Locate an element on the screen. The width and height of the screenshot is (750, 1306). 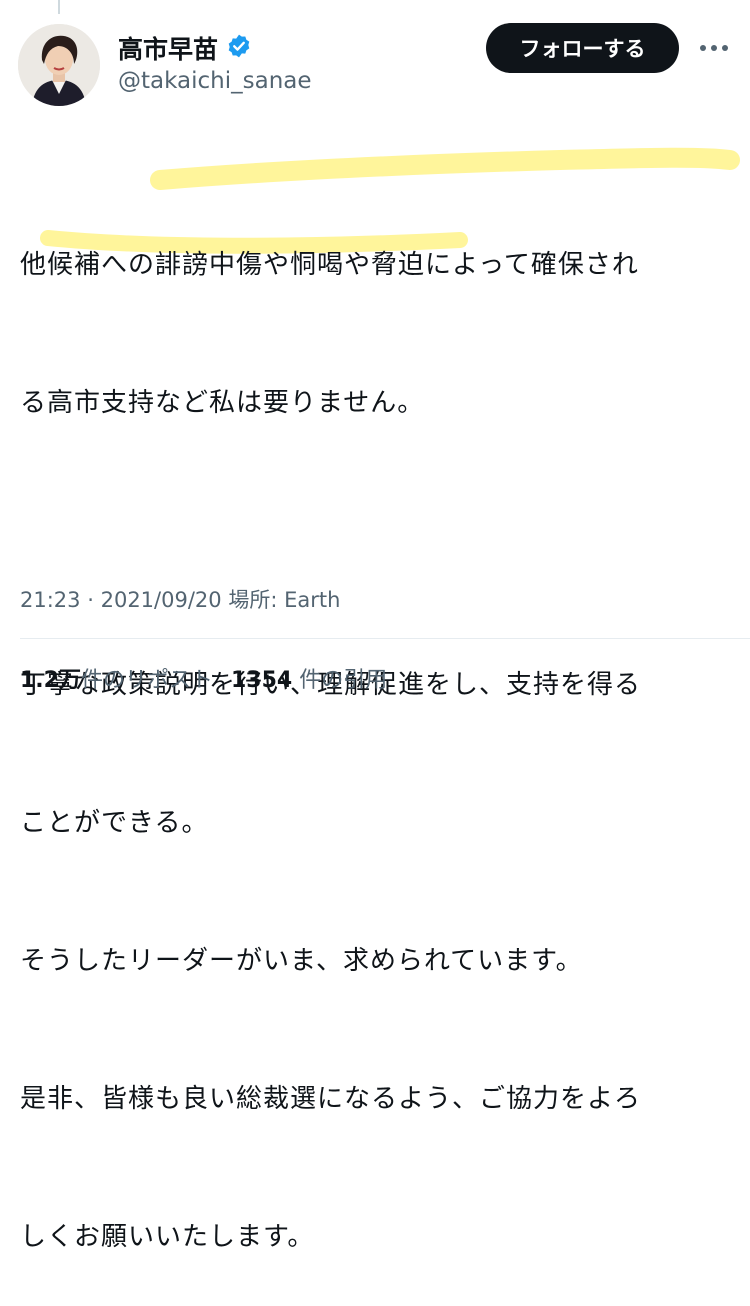
tweet-line: そうしたリーダーがいま、求められています。 is located at coordinates (301, 961).